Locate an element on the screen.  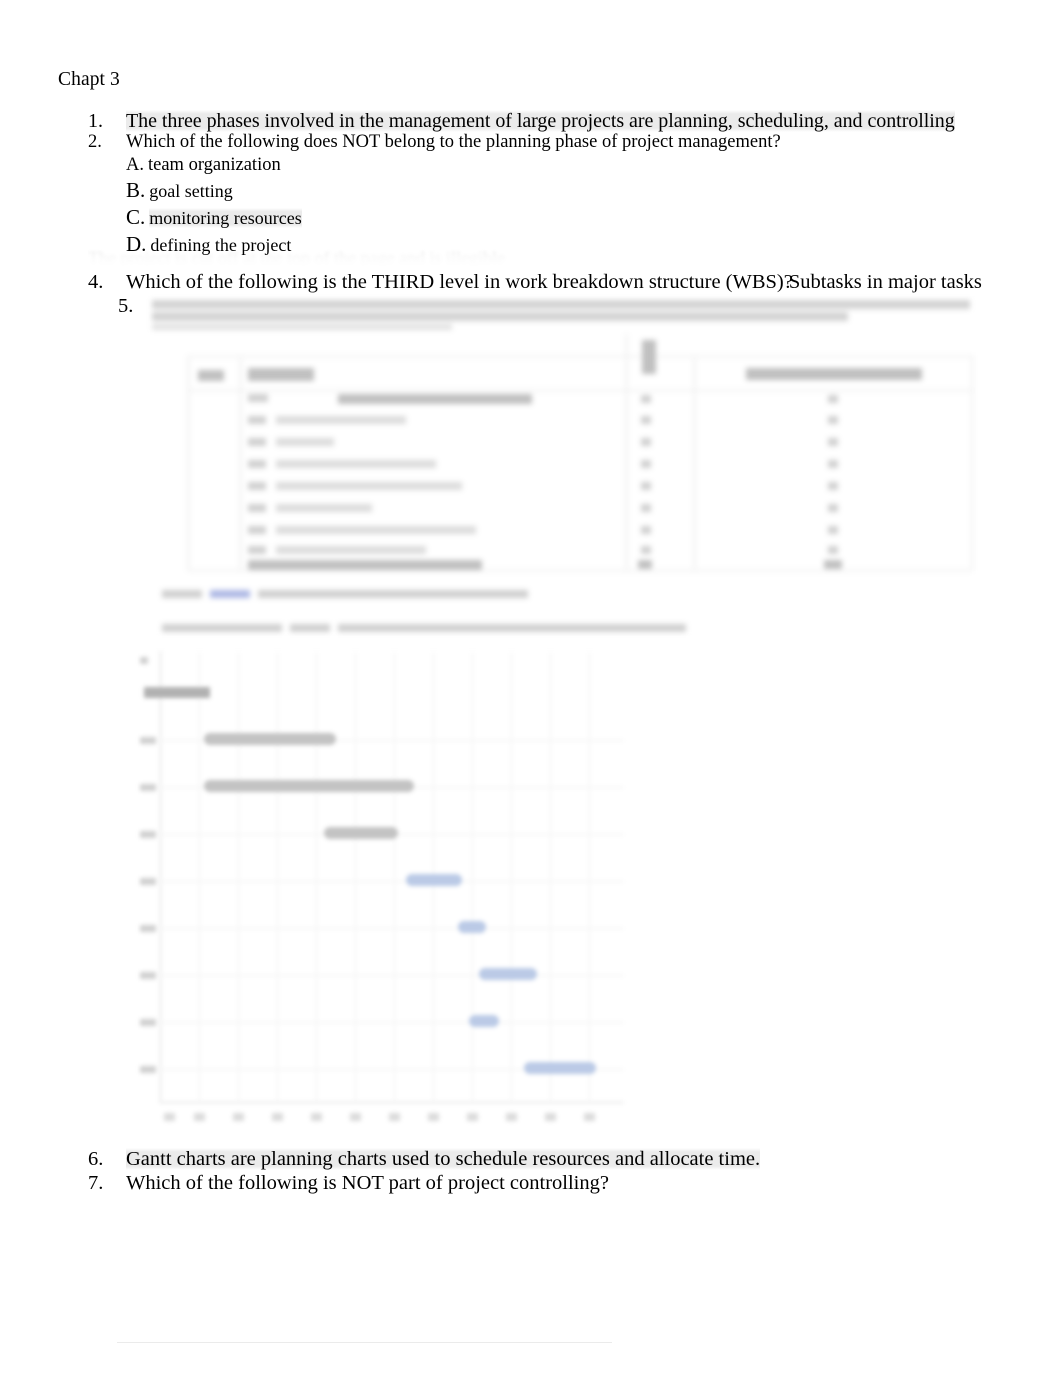
choice-letter: C. is located at coordinates (136, 217).